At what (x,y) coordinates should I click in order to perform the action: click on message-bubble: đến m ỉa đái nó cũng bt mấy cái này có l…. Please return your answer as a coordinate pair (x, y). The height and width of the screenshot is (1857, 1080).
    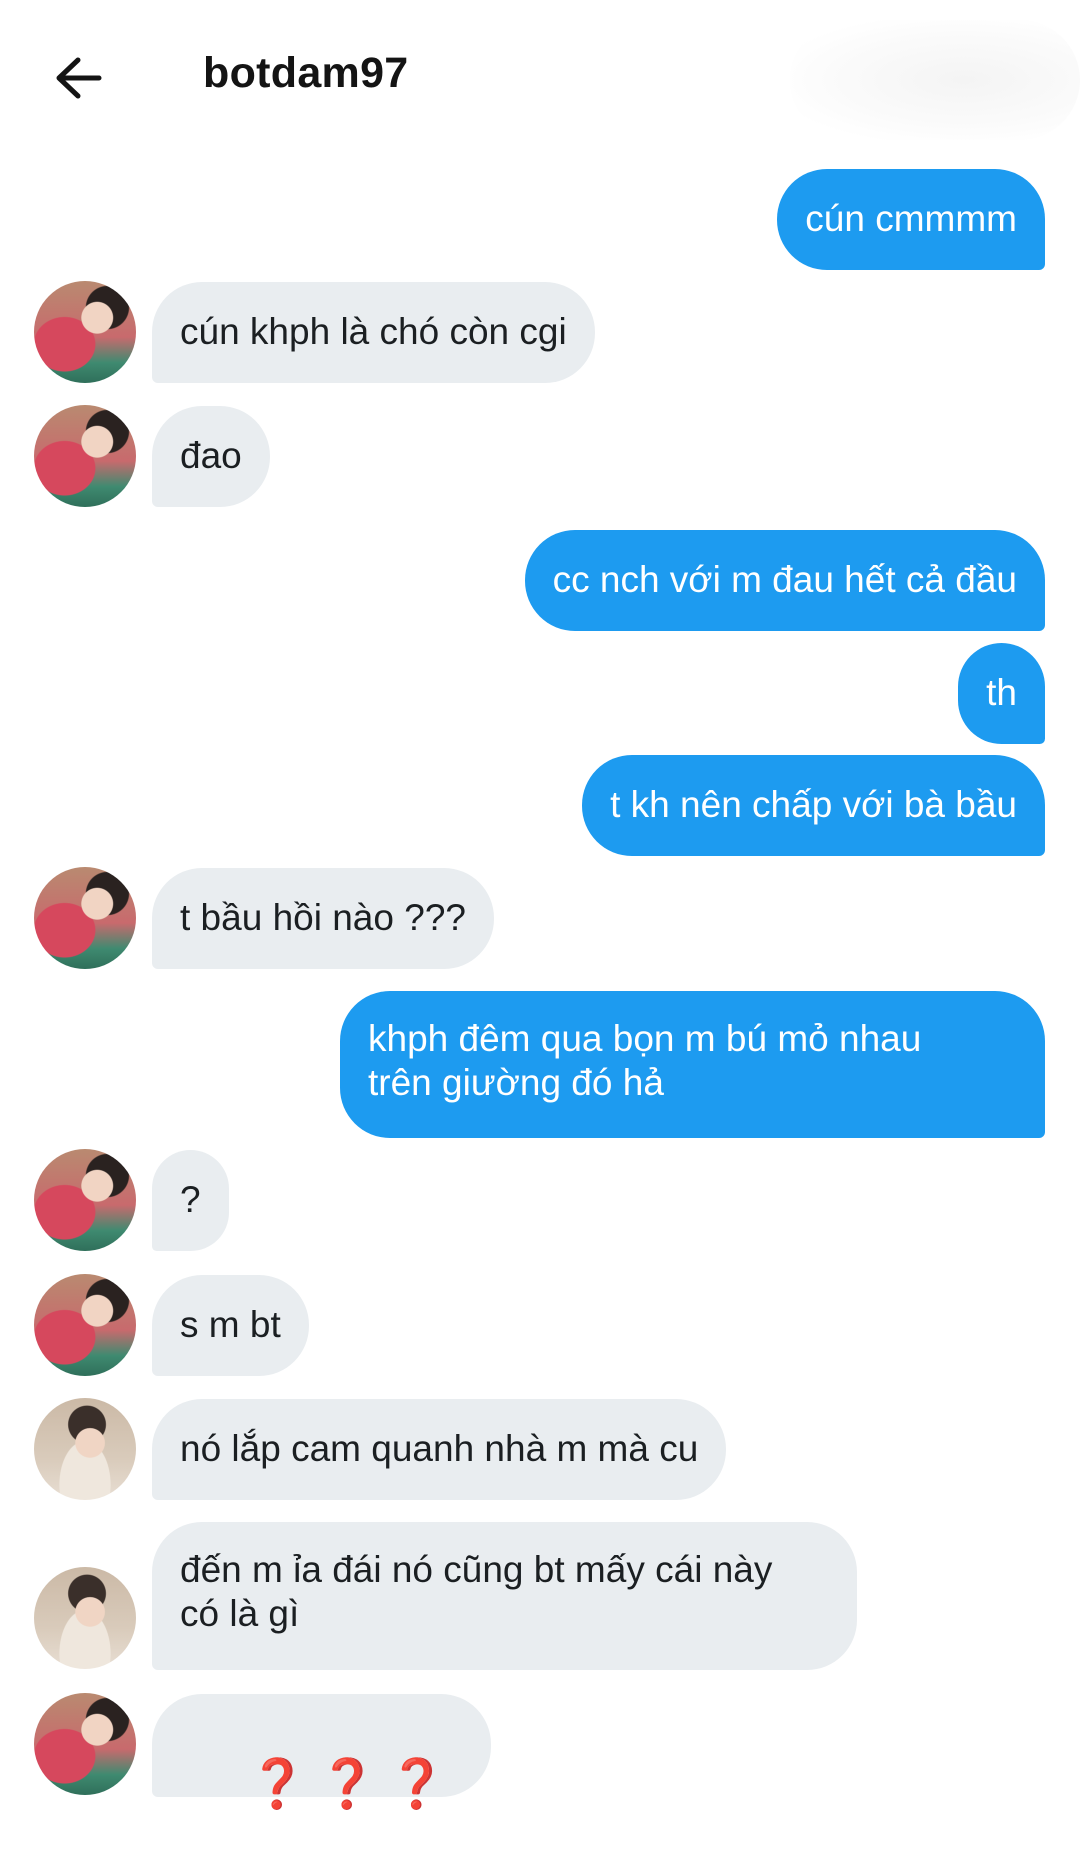
    Looking at the image, I should click on (504, 1596).